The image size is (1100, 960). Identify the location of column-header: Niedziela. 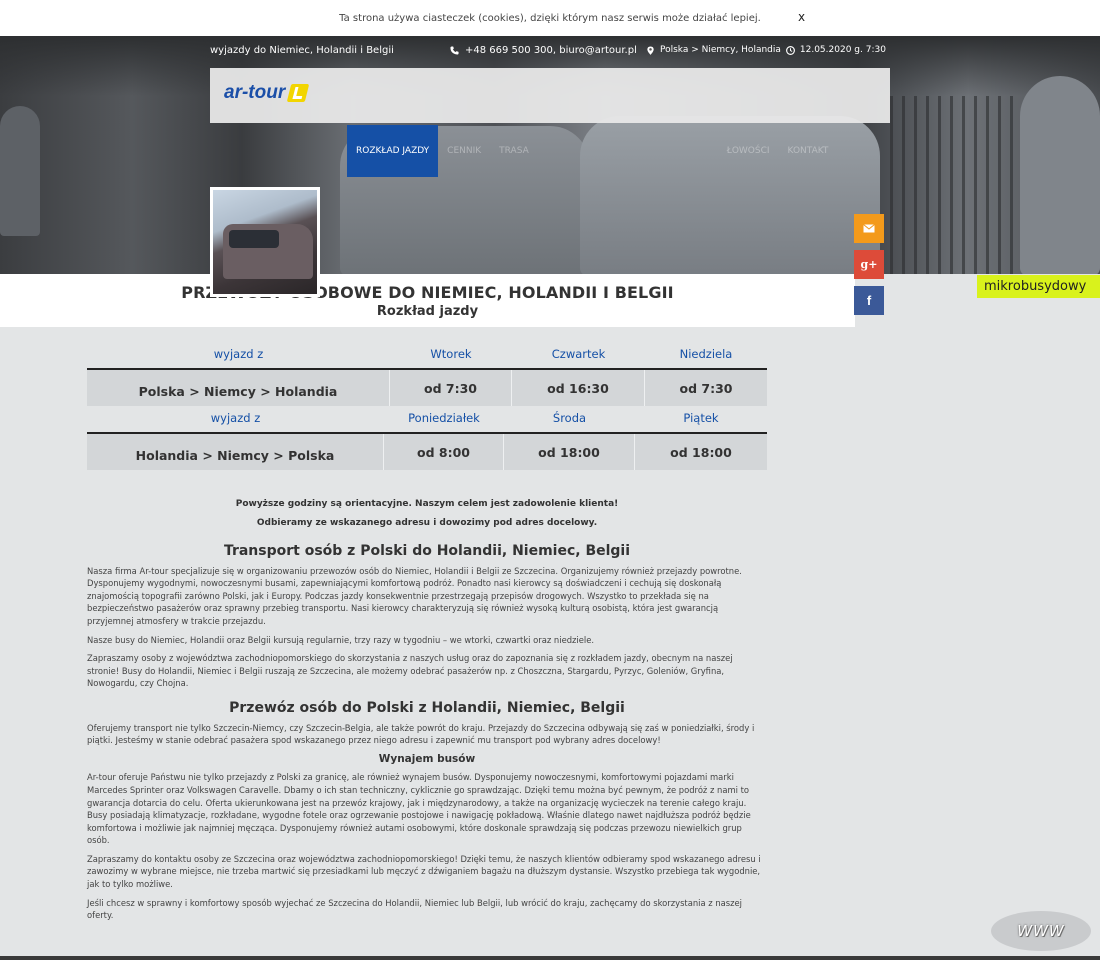
(706, 354).